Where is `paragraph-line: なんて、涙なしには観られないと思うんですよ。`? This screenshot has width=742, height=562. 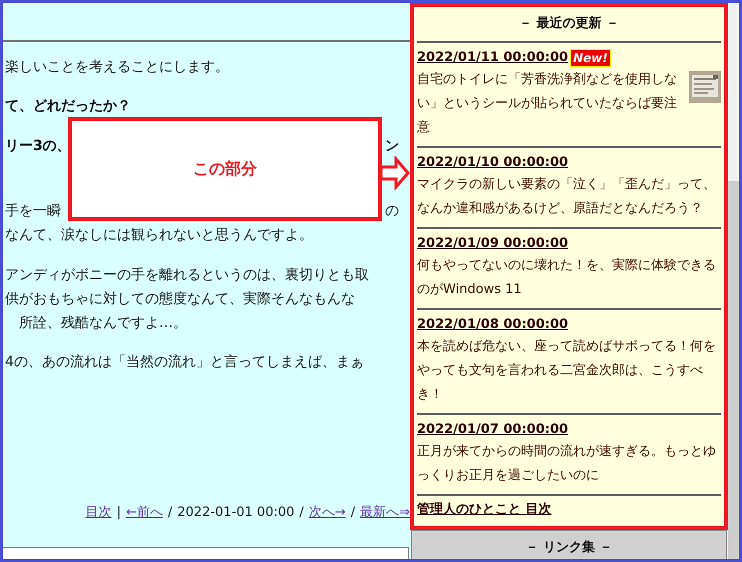
paragraph-line: なんて、涙なしには観られないと思うんですよ。 is located at coordinates (159, 235).